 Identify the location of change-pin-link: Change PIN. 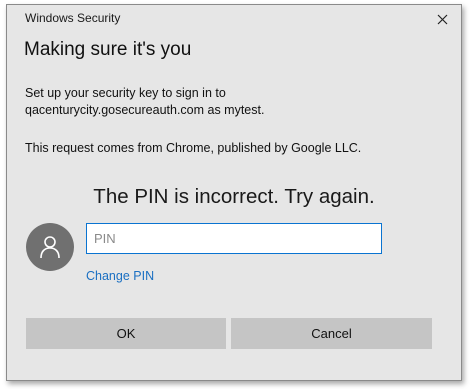
(120, 276).